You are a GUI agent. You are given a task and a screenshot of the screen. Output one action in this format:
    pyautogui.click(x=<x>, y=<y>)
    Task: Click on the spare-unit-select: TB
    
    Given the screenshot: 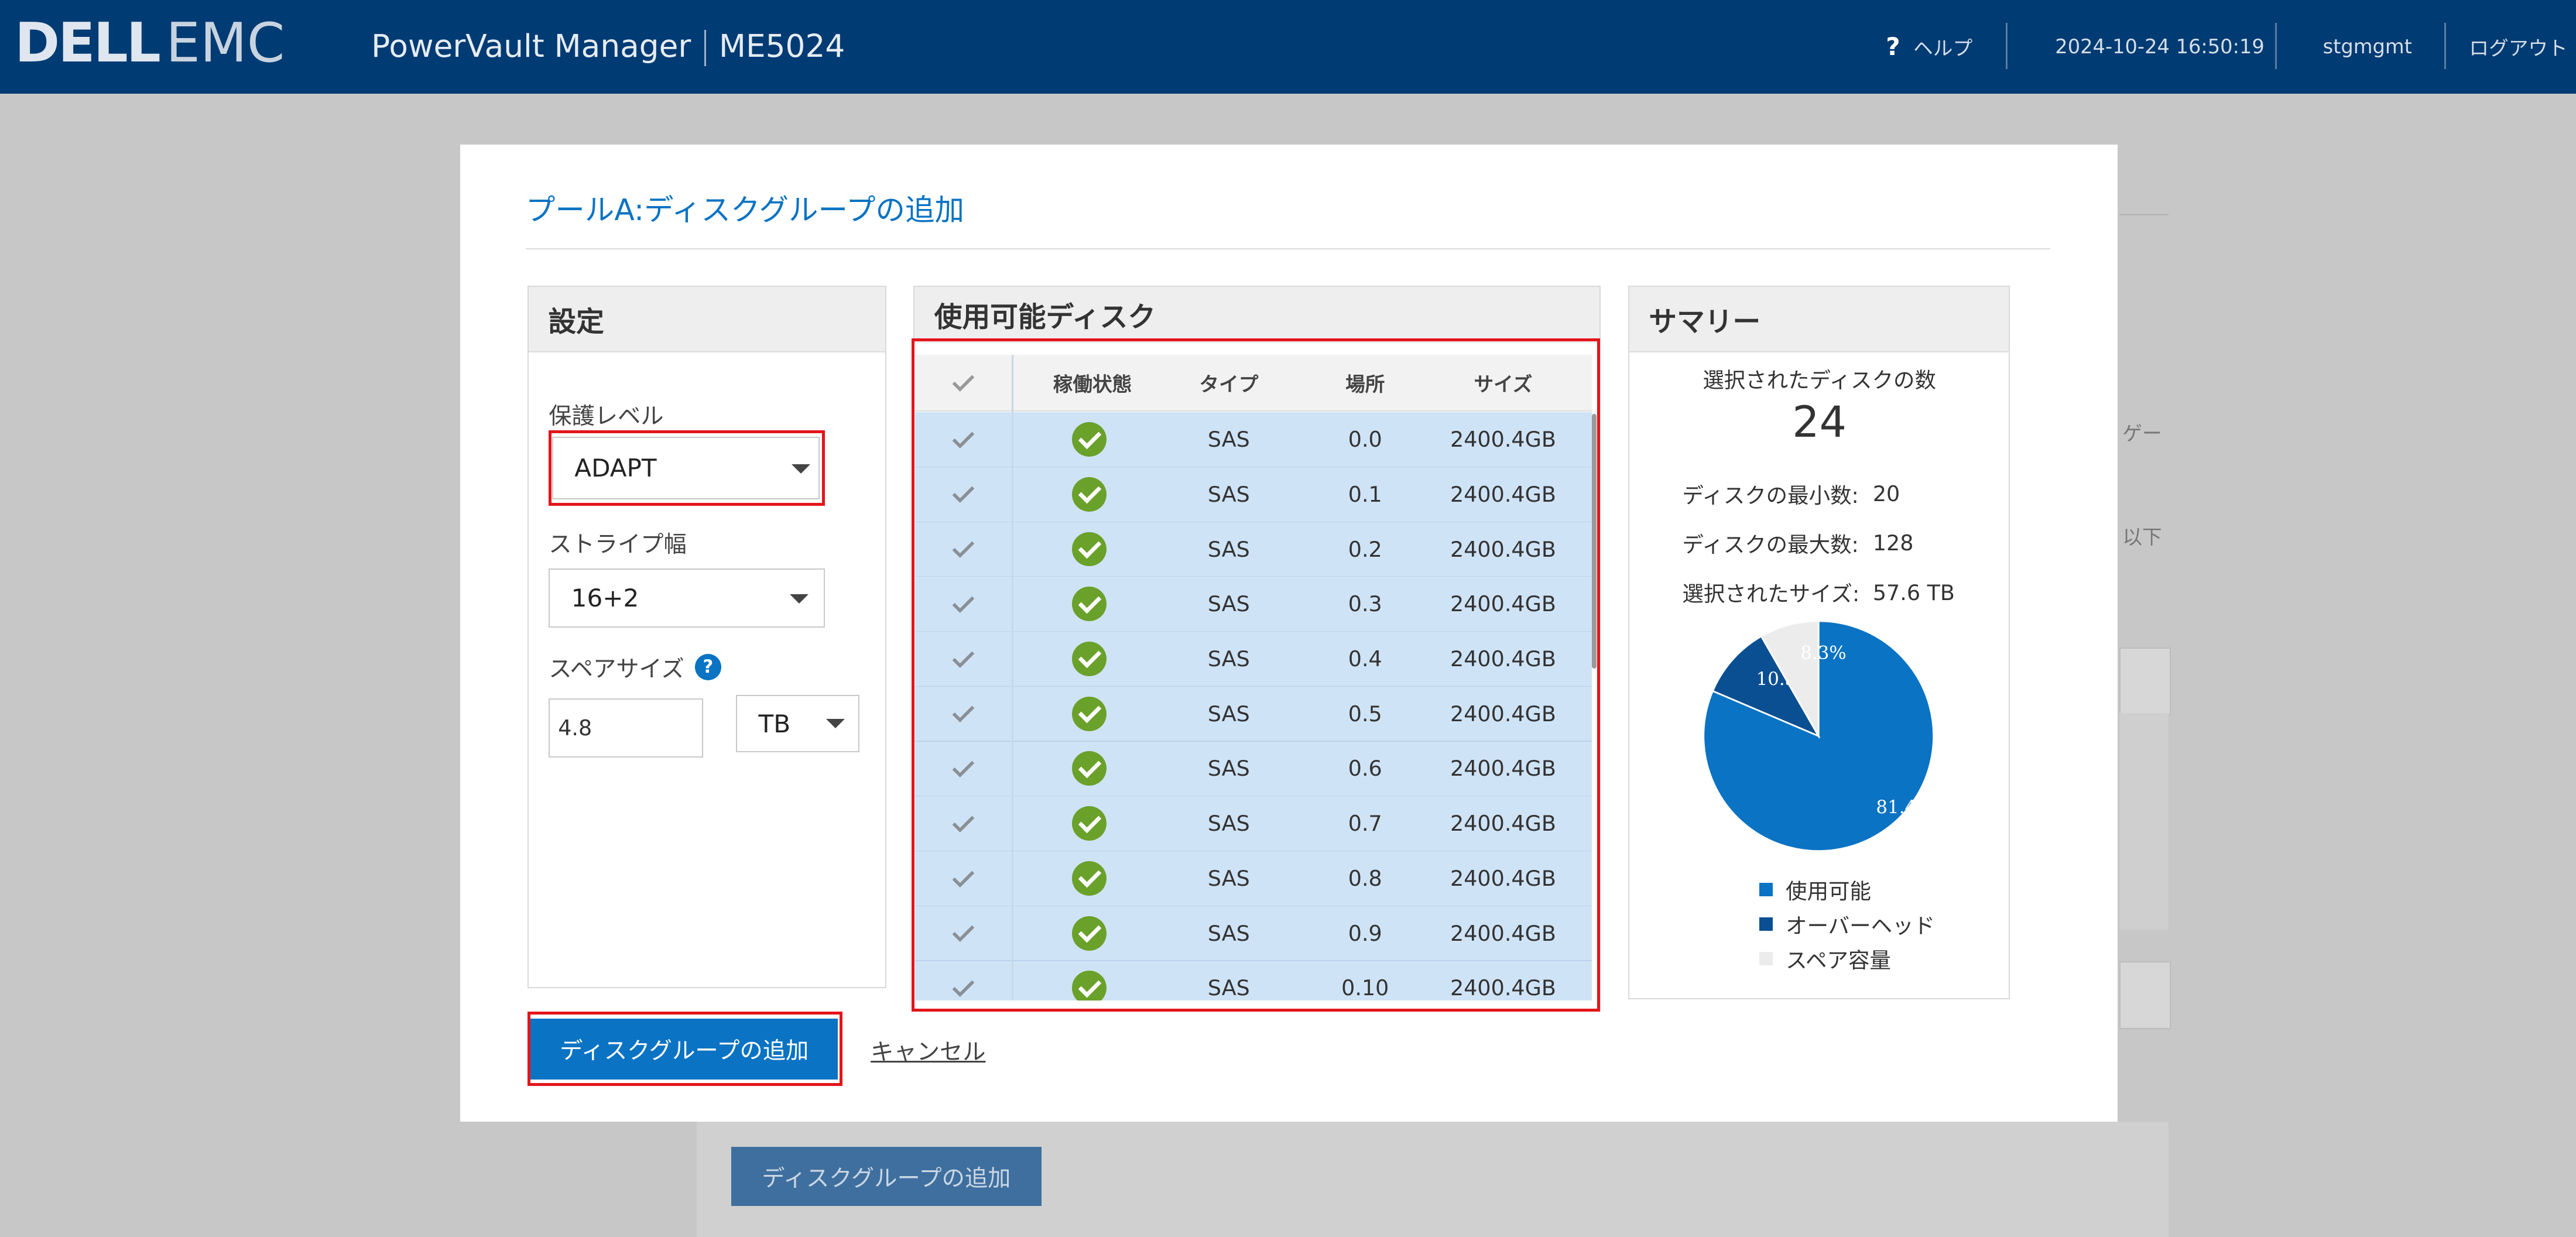 What is the action you would take?
    pyautogui.click(x=797, y=723)
    